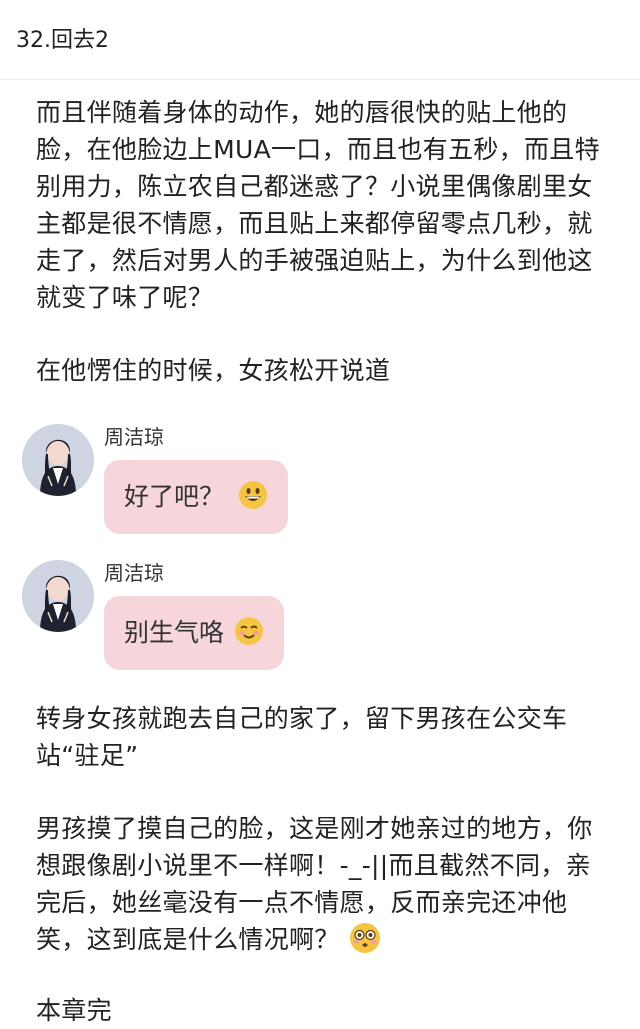  Describe the element at coordinates (252, 495) in the screenshot. I see `grinning-face-icon` at that location.